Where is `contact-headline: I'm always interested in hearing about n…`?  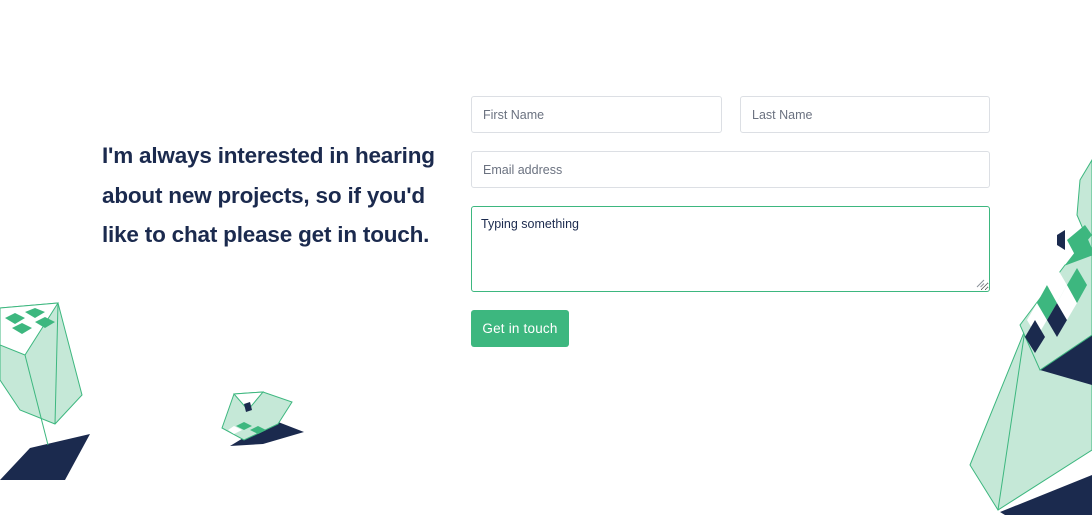
contact-headline: I'm always interested in hearing about n… is located at coordinates (268, 195).